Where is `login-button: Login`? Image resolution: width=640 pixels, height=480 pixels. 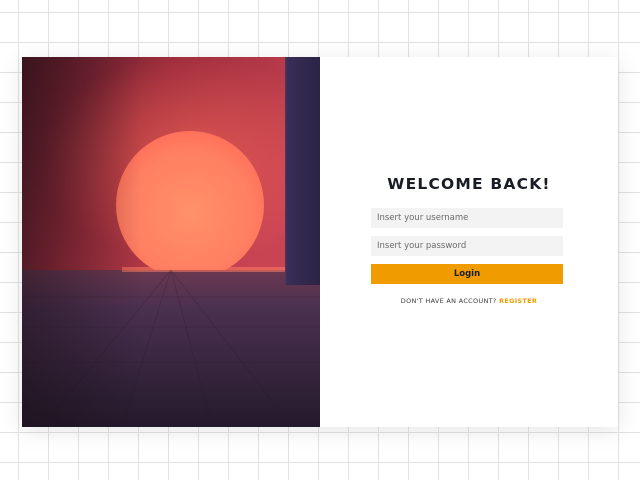
login-button: Login is located at coordinates (467, 274).